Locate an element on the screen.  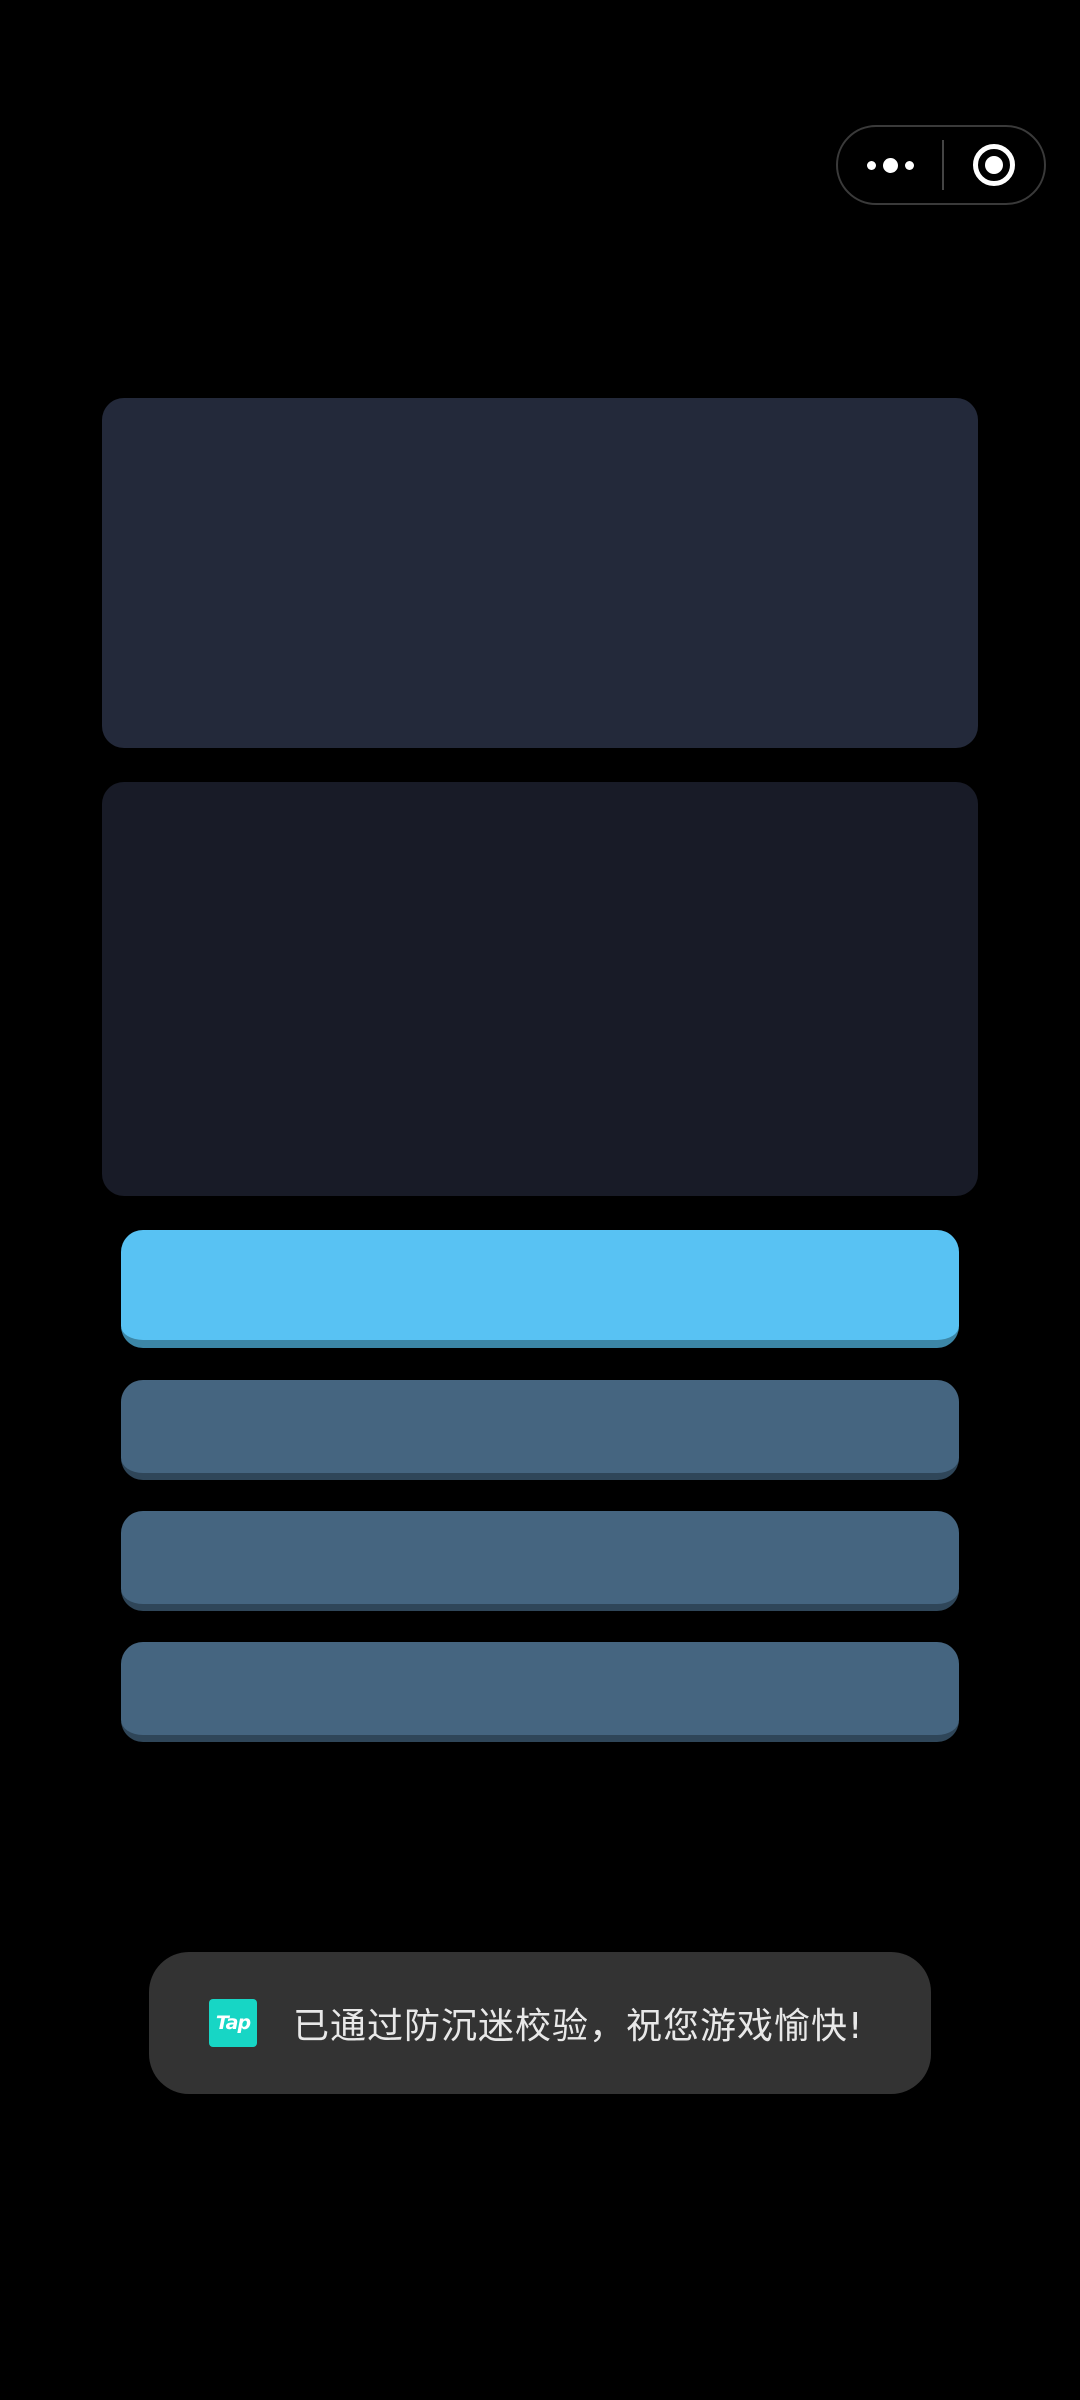
top-panel is located at coordinates (540, 573).